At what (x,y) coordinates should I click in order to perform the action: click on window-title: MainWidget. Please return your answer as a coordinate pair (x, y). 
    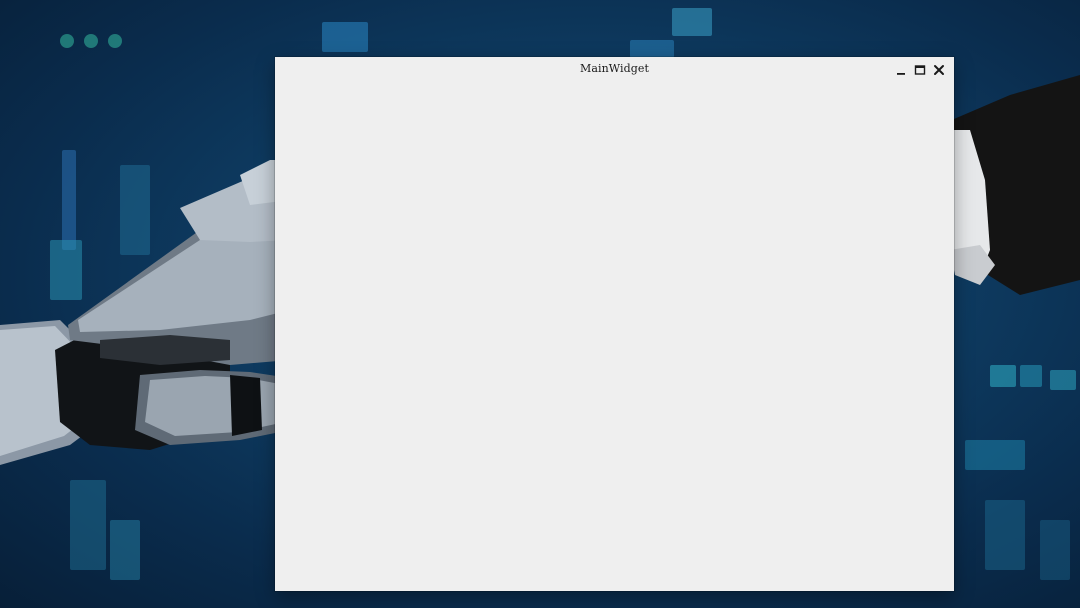
    Looking at the image, I should click on (614, 68).